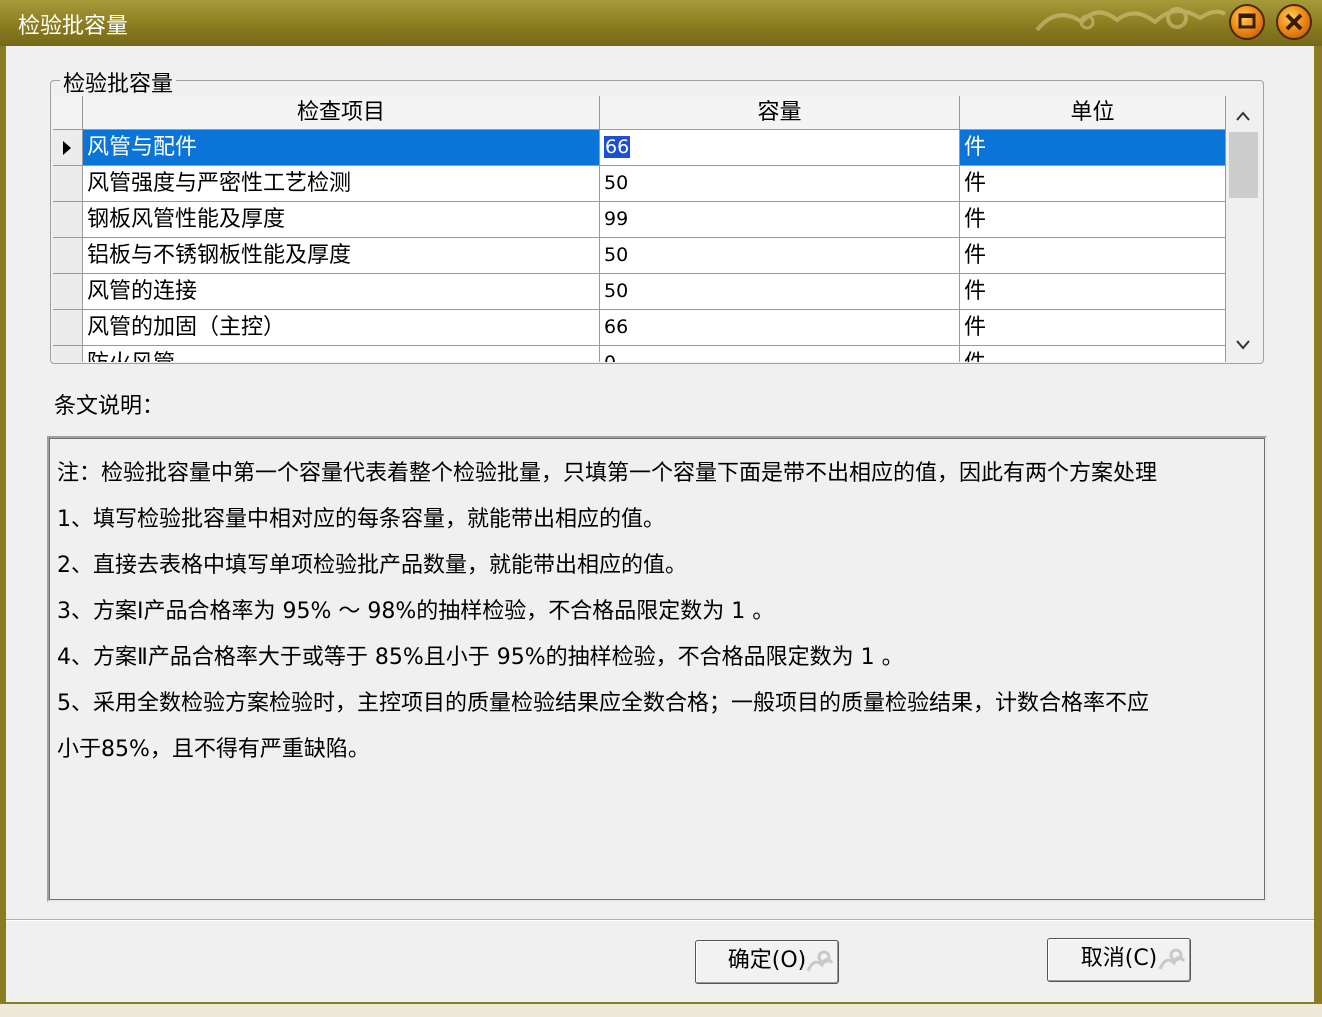 The width and height of the screenshot is (1322, 1017). Describe the element at coordinates (660, 920) in the screenshot. I see `footer-divider` at that location.